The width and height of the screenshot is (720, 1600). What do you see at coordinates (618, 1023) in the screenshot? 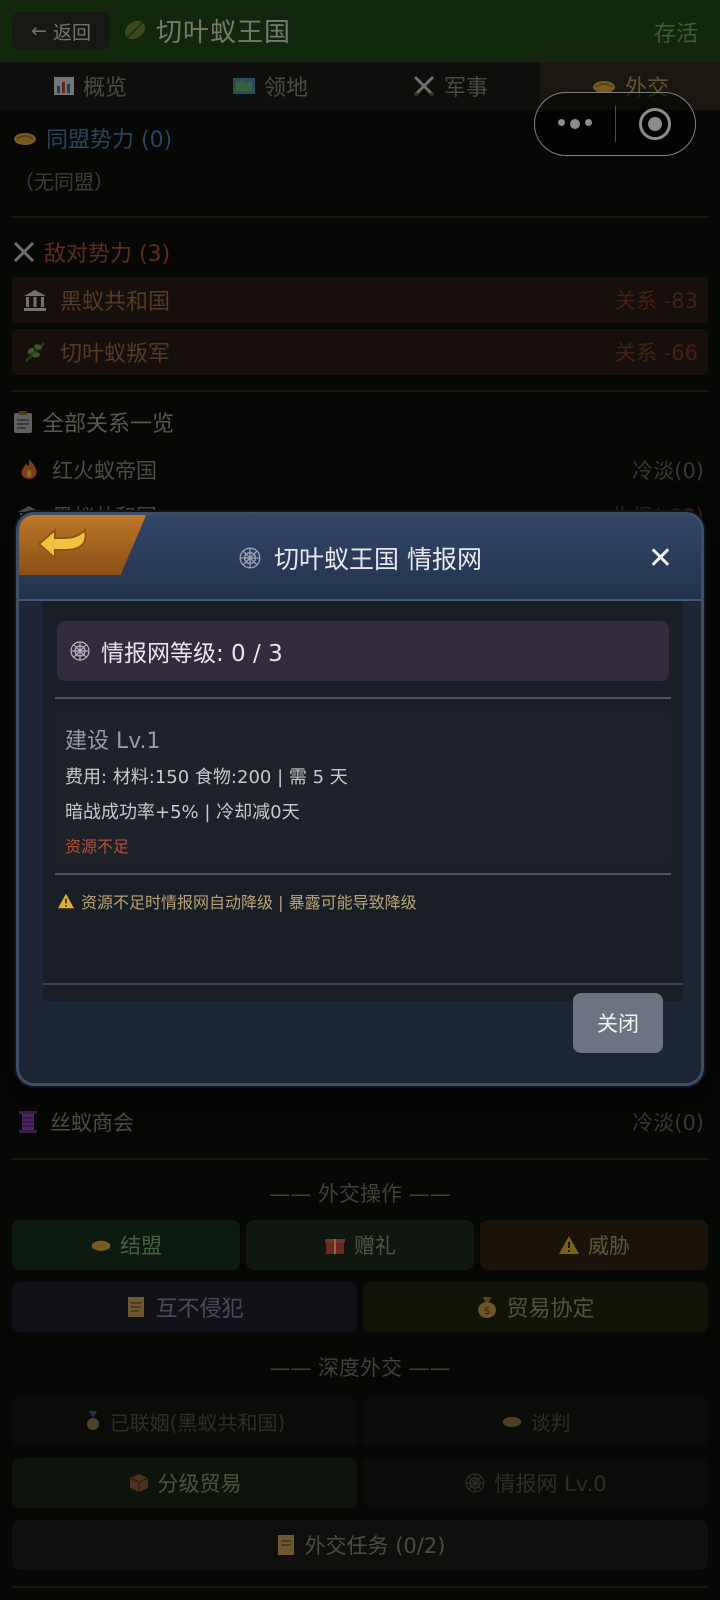
I see `close-button: 关闭` at bounding box center [618, 1023].